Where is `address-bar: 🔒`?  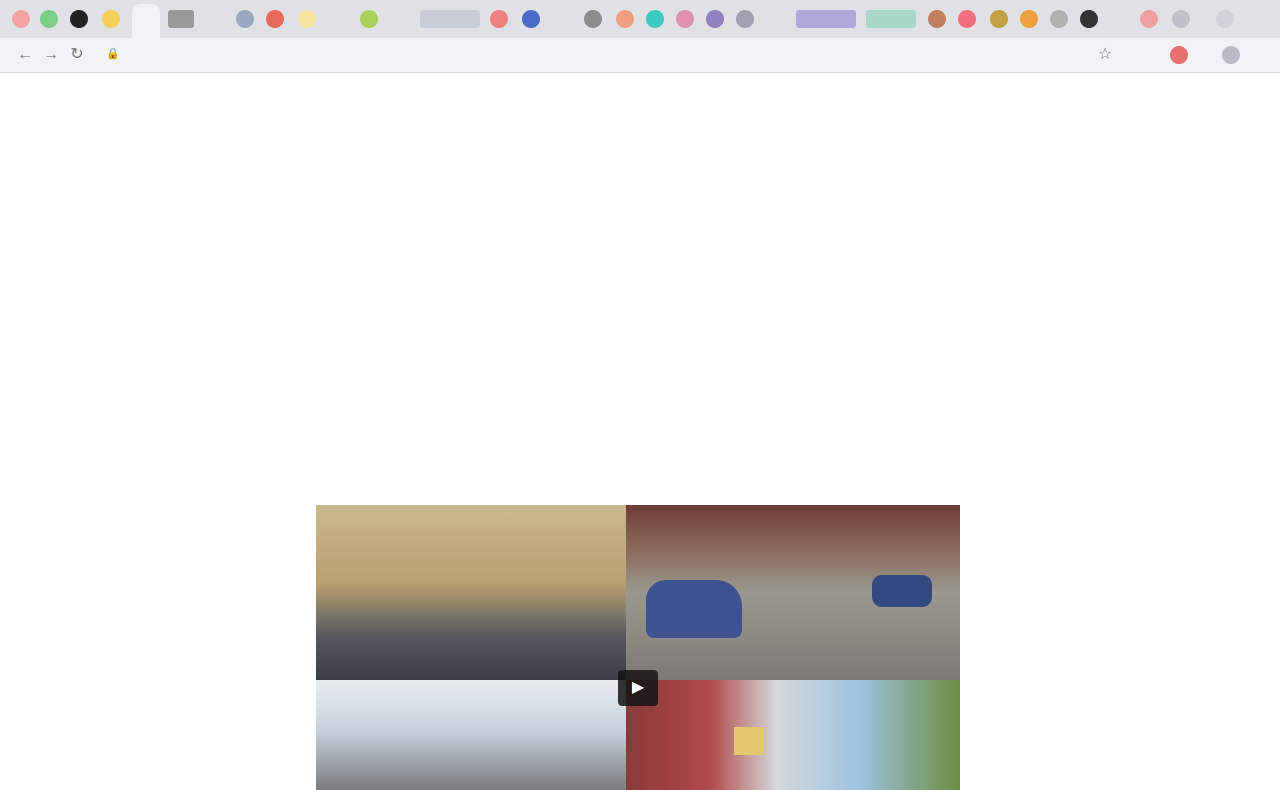
address-bar: 🔒 is located at coordinates (588, 55).